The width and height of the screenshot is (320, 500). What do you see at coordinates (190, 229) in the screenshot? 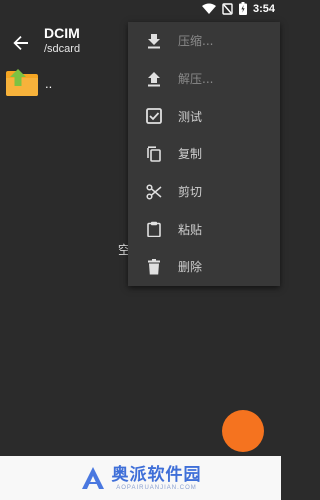
I see `menu-item-label: 粘贴` at bounding box center [190, 229].